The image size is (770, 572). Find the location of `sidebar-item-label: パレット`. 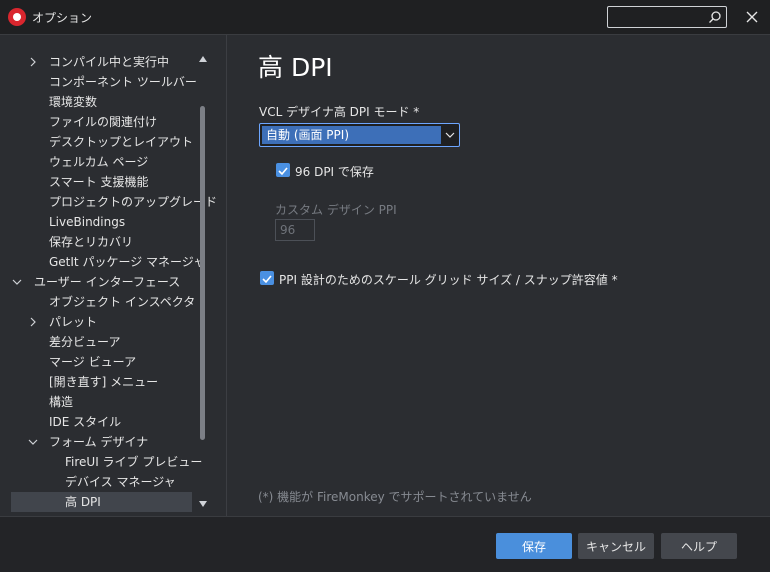

sidebar-item-label: パレット is located at coordinates (73, 322).